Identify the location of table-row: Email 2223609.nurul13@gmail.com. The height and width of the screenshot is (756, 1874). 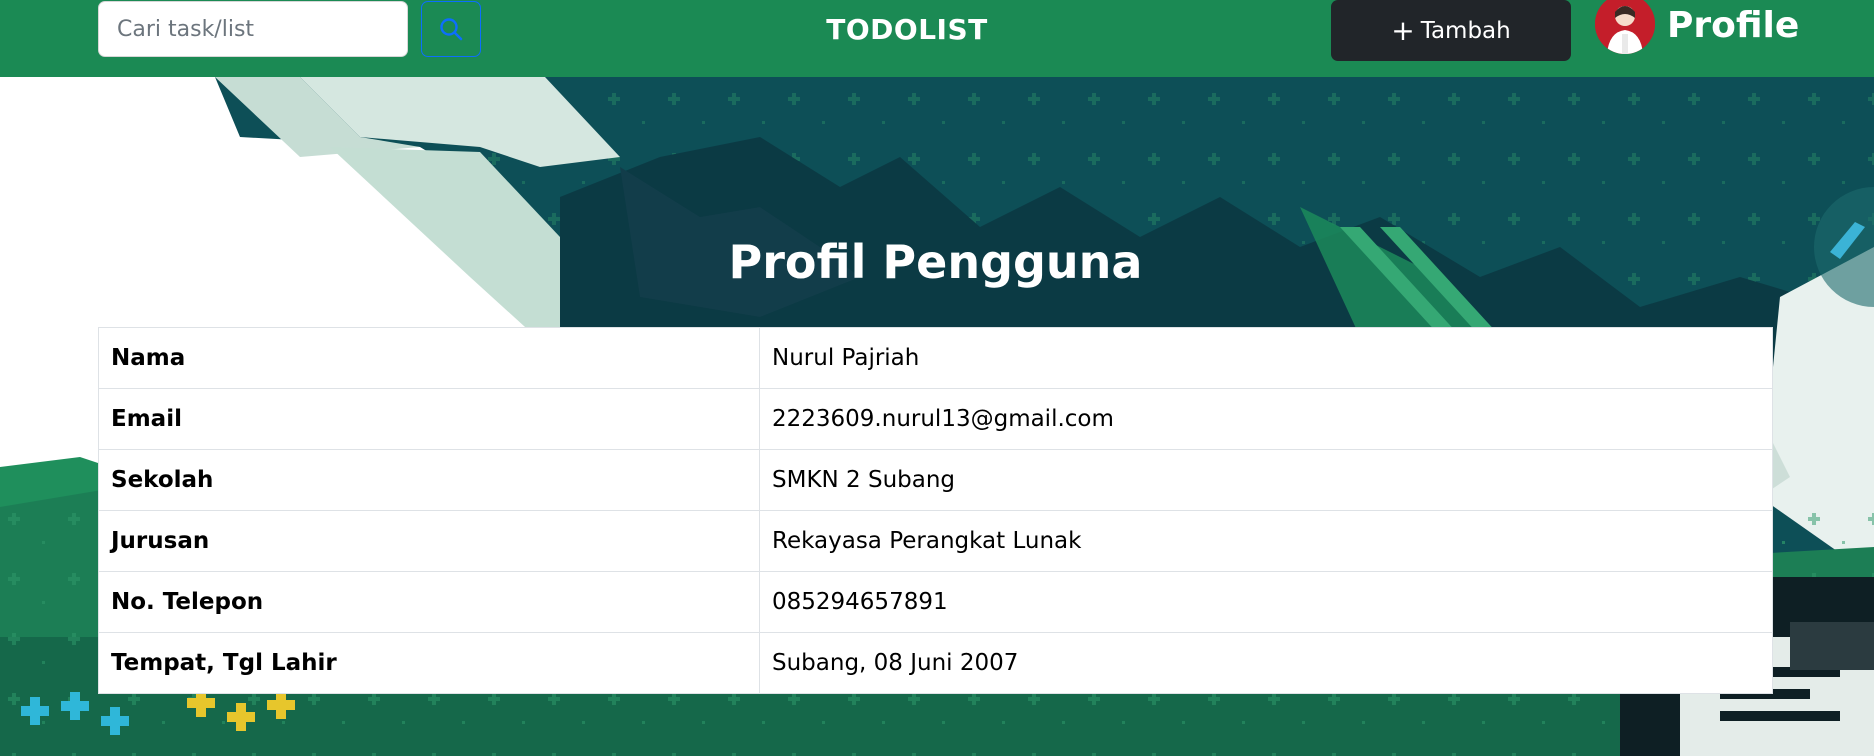
(935, 419).